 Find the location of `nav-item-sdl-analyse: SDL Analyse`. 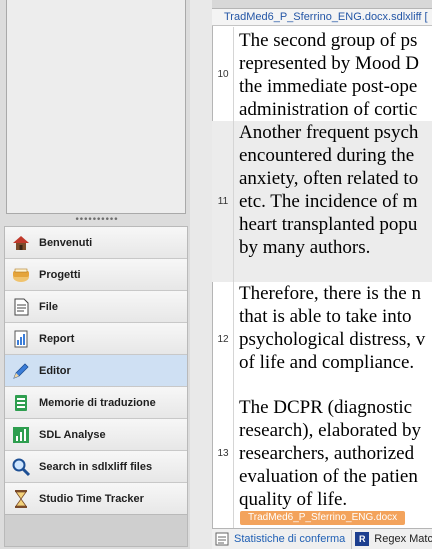

nav-item-sdl-analyse: SDL Analyse is located at coordinates (96, 435).